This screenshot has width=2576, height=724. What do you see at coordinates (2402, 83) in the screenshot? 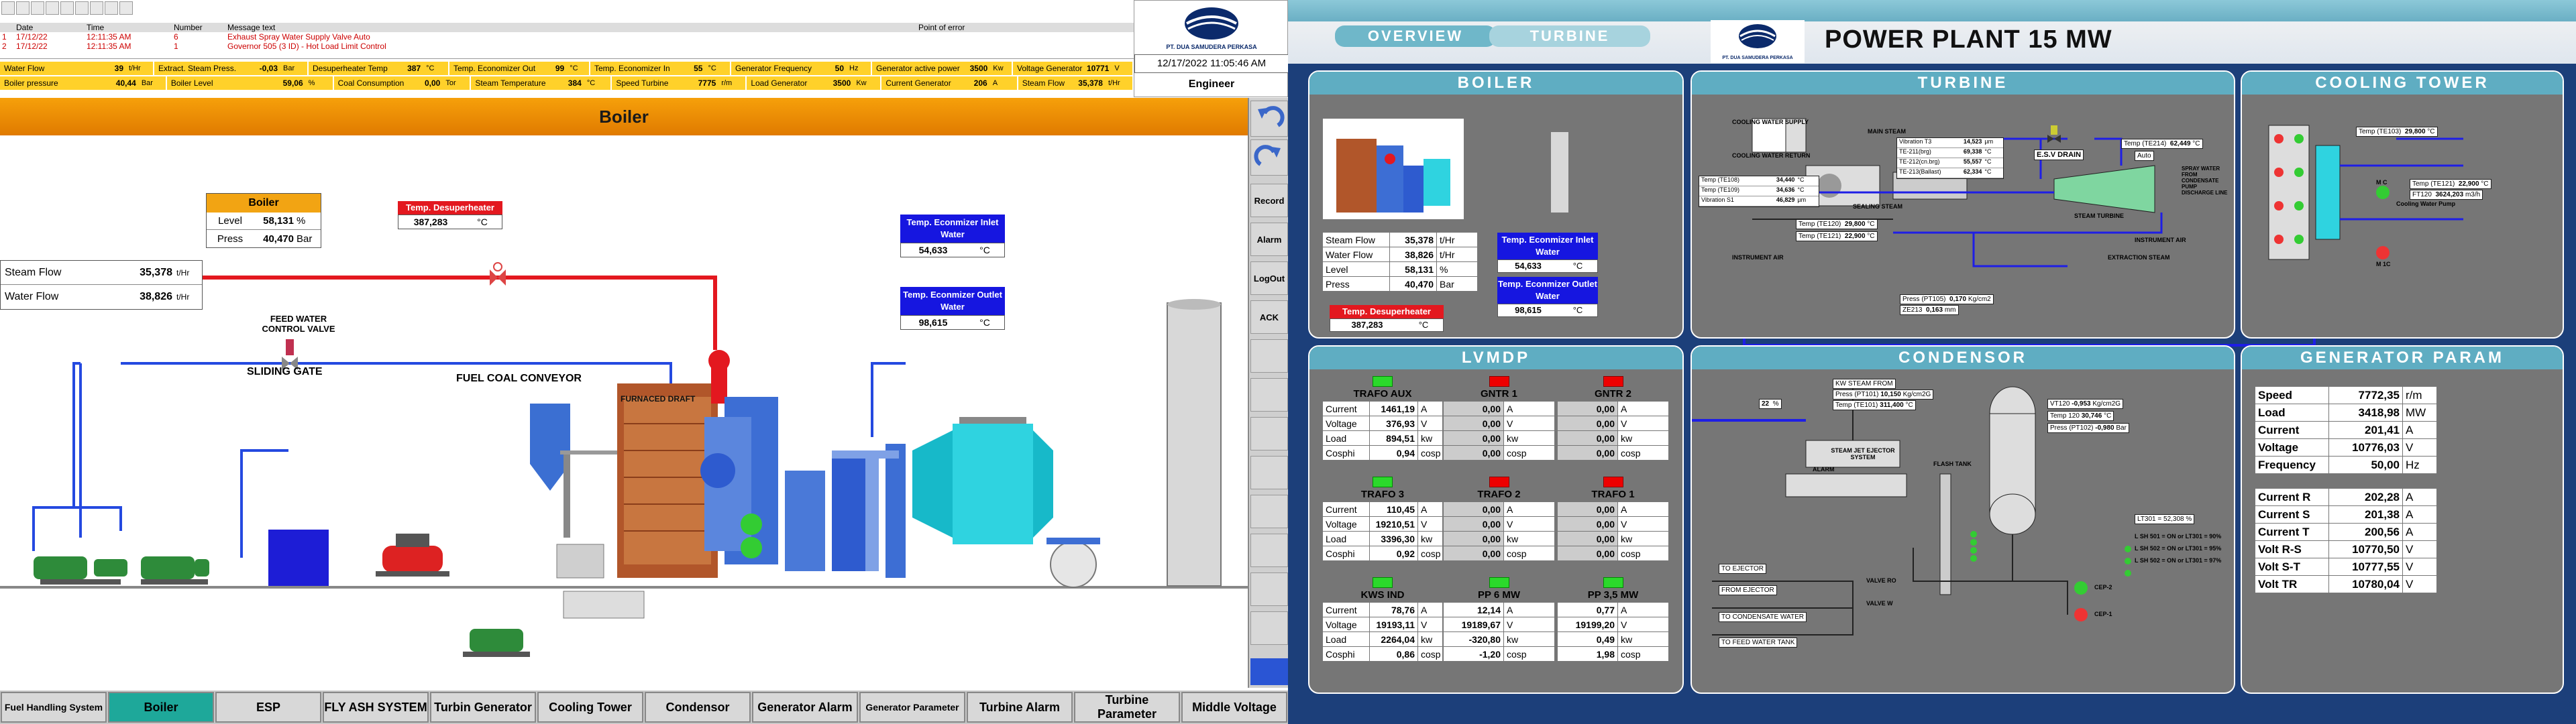
I see `panel-title: COOLING TOWER` at bounding box center [2402, 83].